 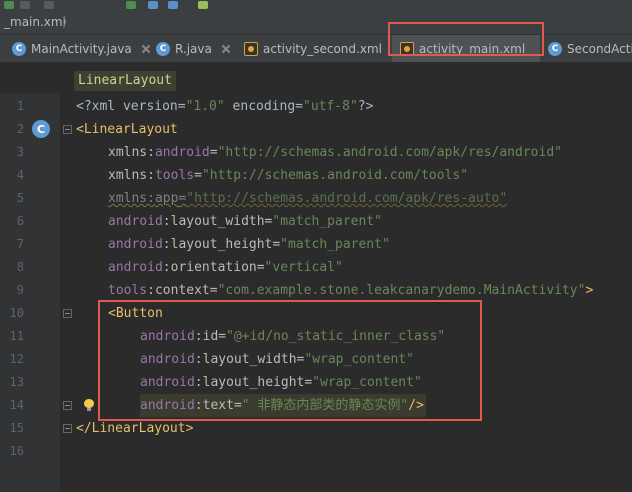 What do you see at coordinates (153, 5) in the screenshot?
I see `structure-icon` at bounding box center [153, 5].